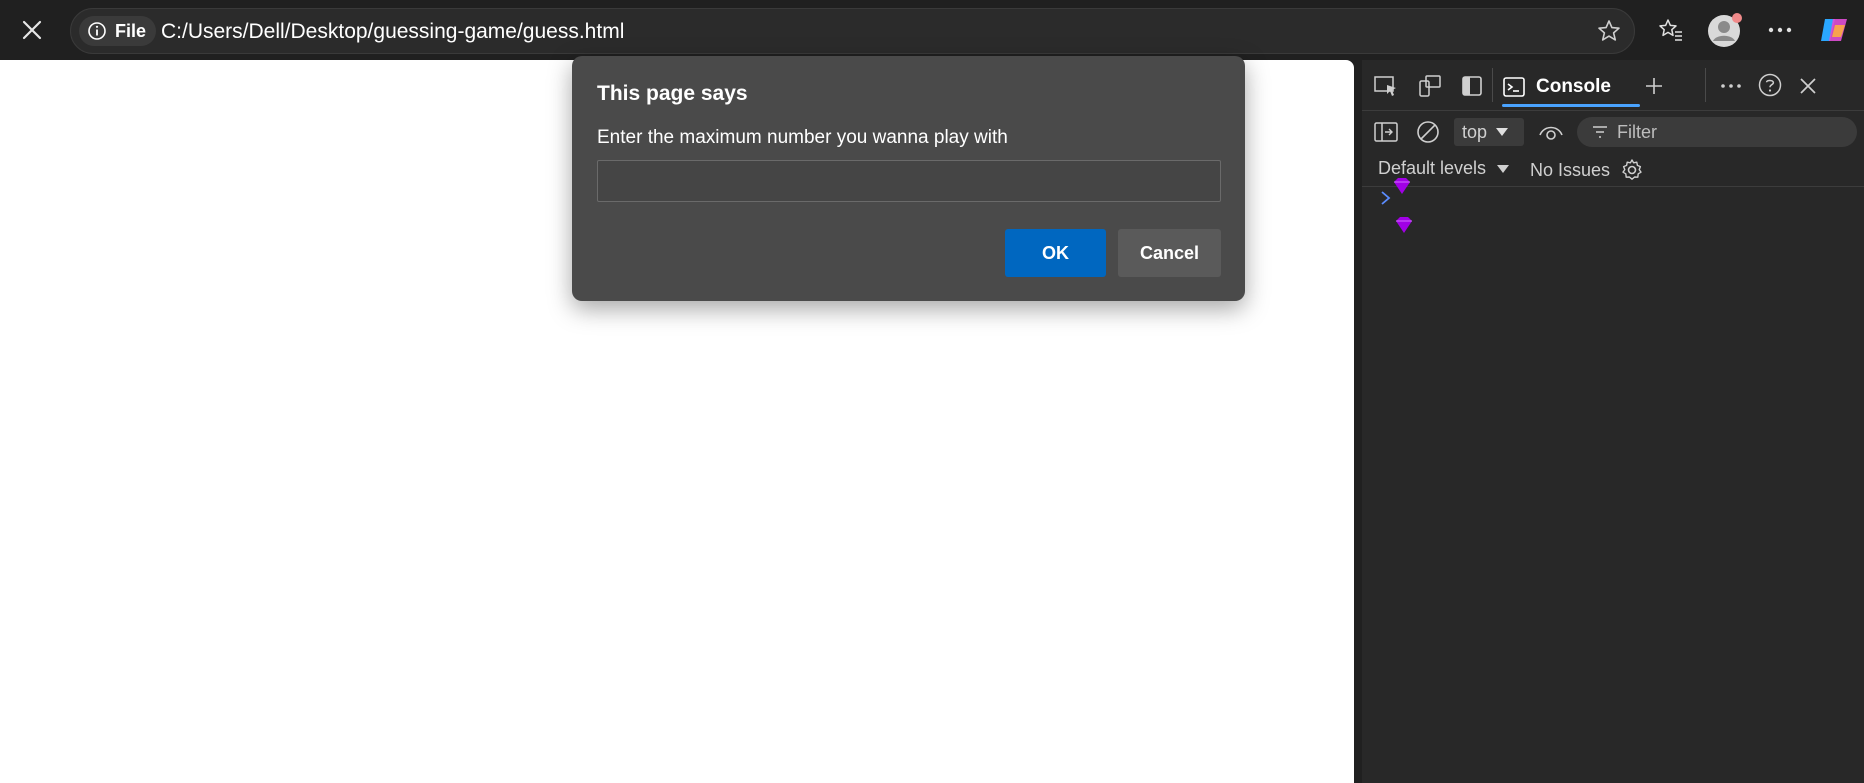  I want to click on site-info-chip: File, so click(118, 31).